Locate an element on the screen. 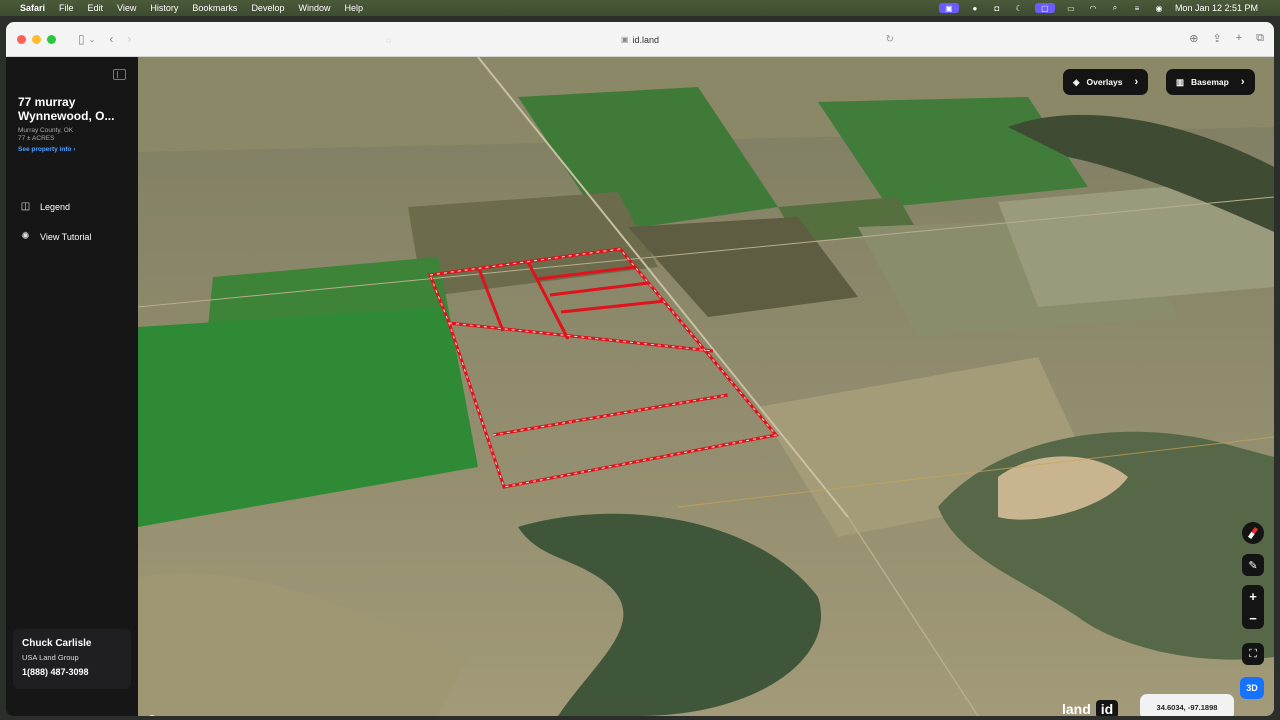 The width and height of the screenshot is (1280, 720). browser-toolbar: ▯ ⌄ ‹ › ◌ ▣ id.land ↻ ⊕ ⇪ + ⧉ is located at coordinates (640, 39).